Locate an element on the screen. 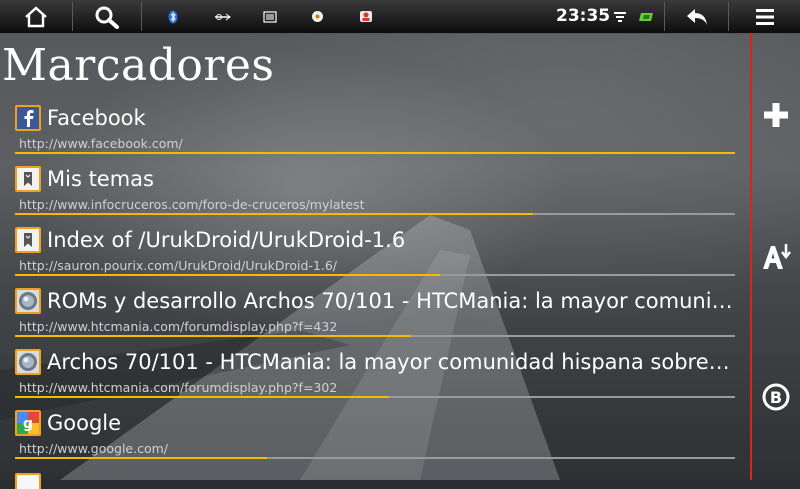 The image size is (800, 489). status-bar: 23:35 is located at coordinates (400, 17).